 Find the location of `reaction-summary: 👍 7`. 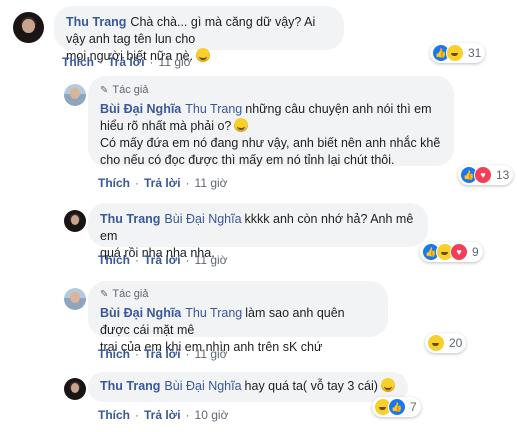

reaction-summary: 👍 7 is located at coordinates (396, 407).